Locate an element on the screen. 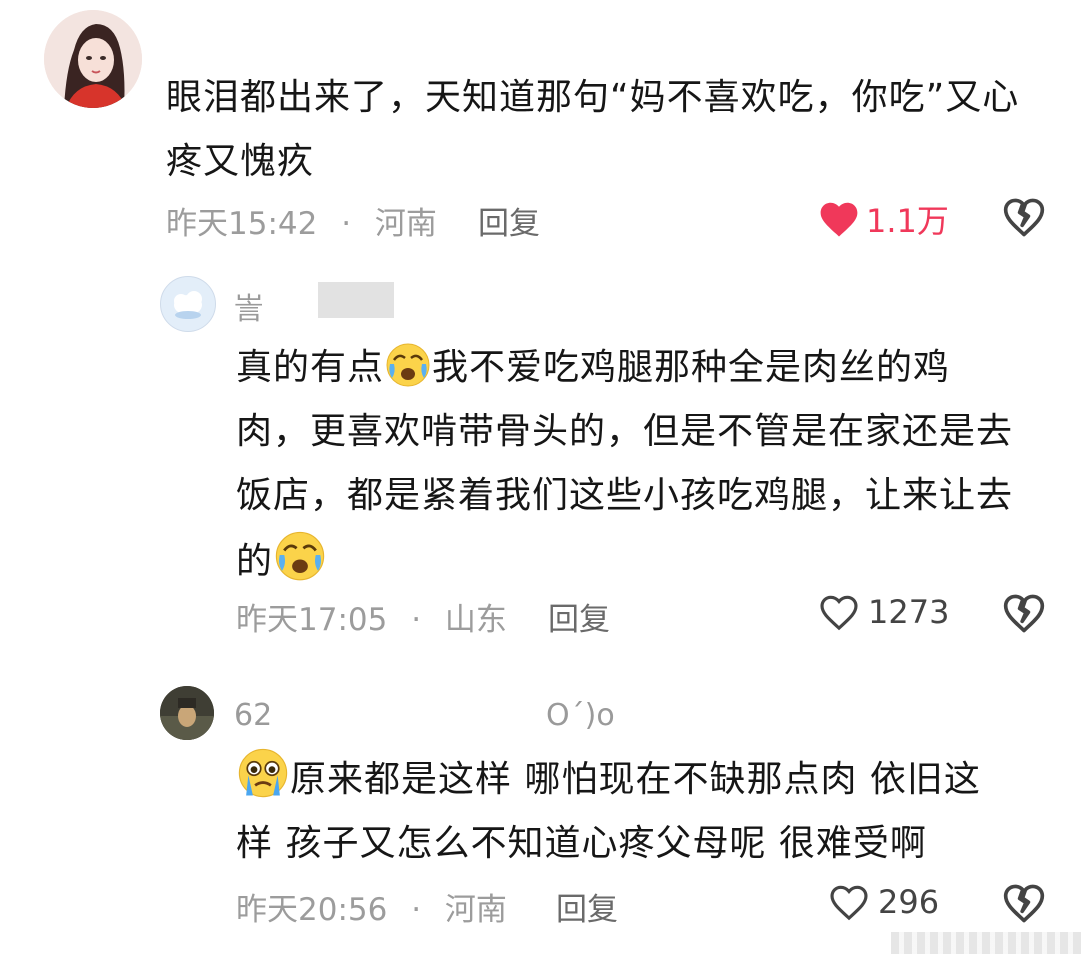 The image size is (1089, 960). comment-line: 真的有点 我不爱吃鸡腿那种全是肉丝的鸡 is located at coordinates (651, 368).